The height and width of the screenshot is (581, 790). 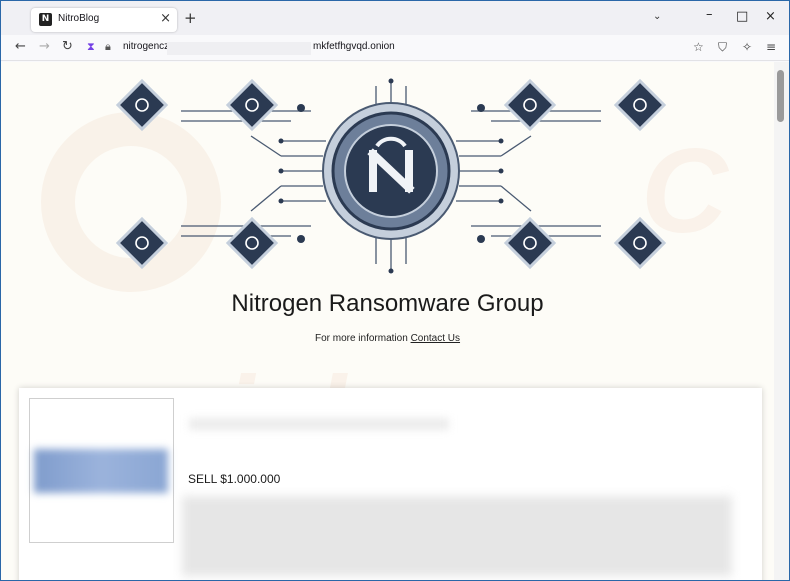 I want to click on tab-nitroblog: N NitroBlog ×, so click(x=104, y=20).